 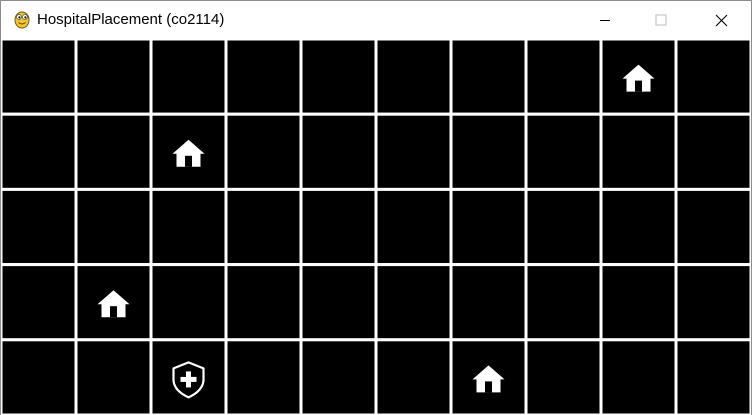 I want to click on window-title: HospitalPlacement (co2114), so click(x=131, y=19).